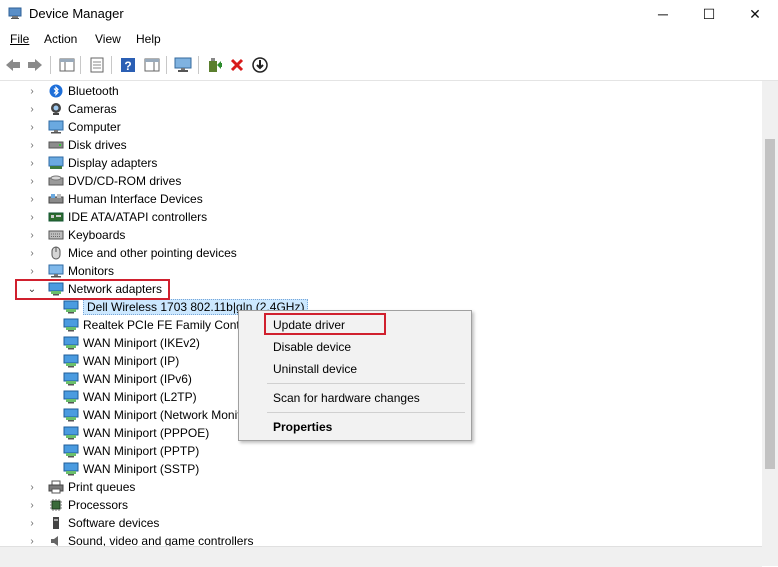 This screenshot has width=778, height=567. I want to click on close-button: ✕, so click(755, 14).